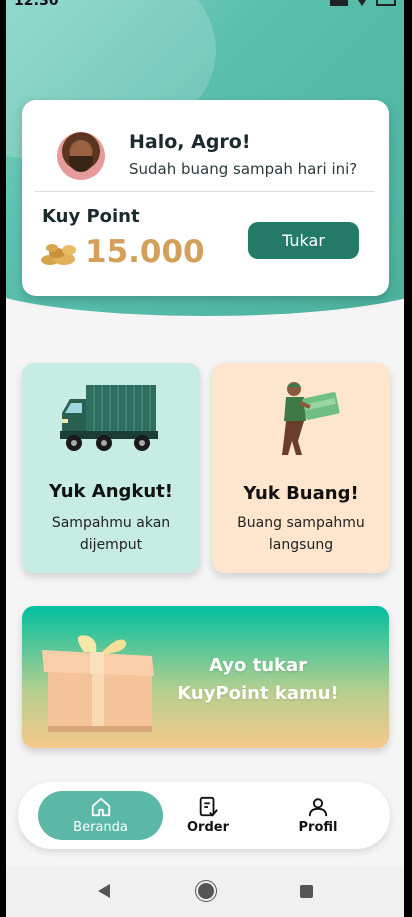 This screenshot has width=412, height=917. Describe the element at coordinates (339, 3) in the screenshot. I see `signal-icon` at that location.